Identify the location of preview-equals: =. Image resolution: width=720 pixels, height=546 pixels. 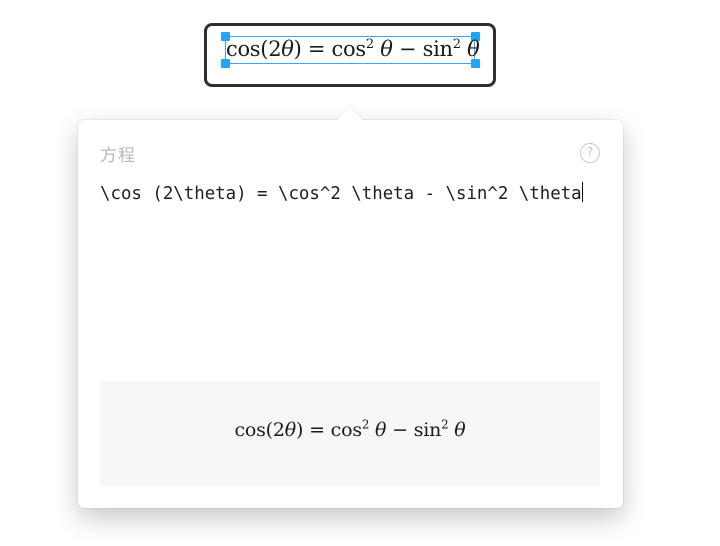
(317, 430).